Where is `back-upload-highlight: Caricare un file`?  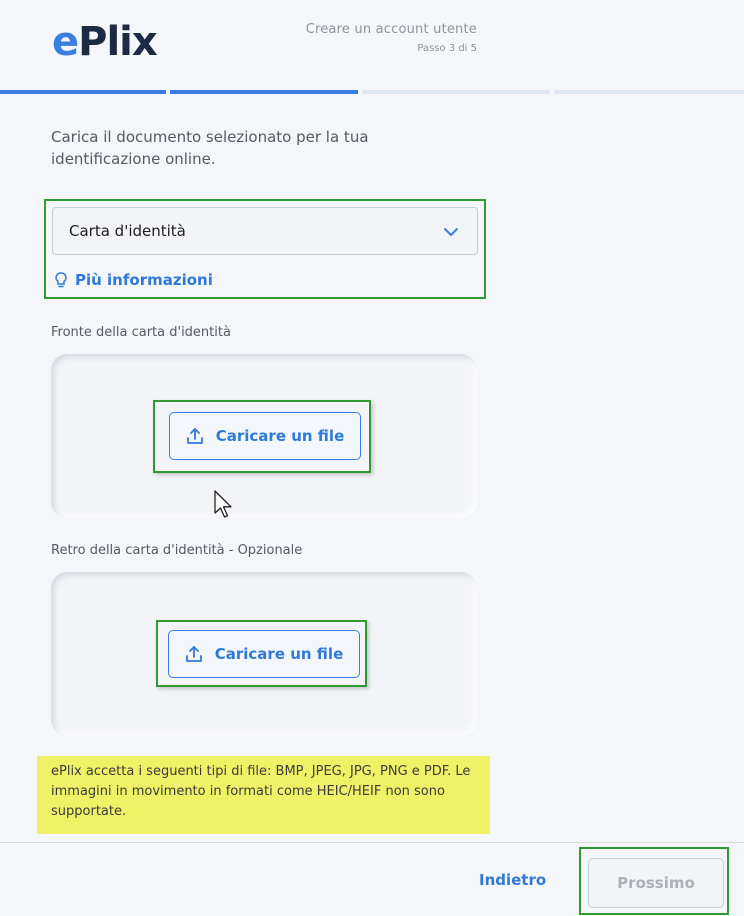 back-upload-highlight: Caricare un file is located at coordinates (261, 653).